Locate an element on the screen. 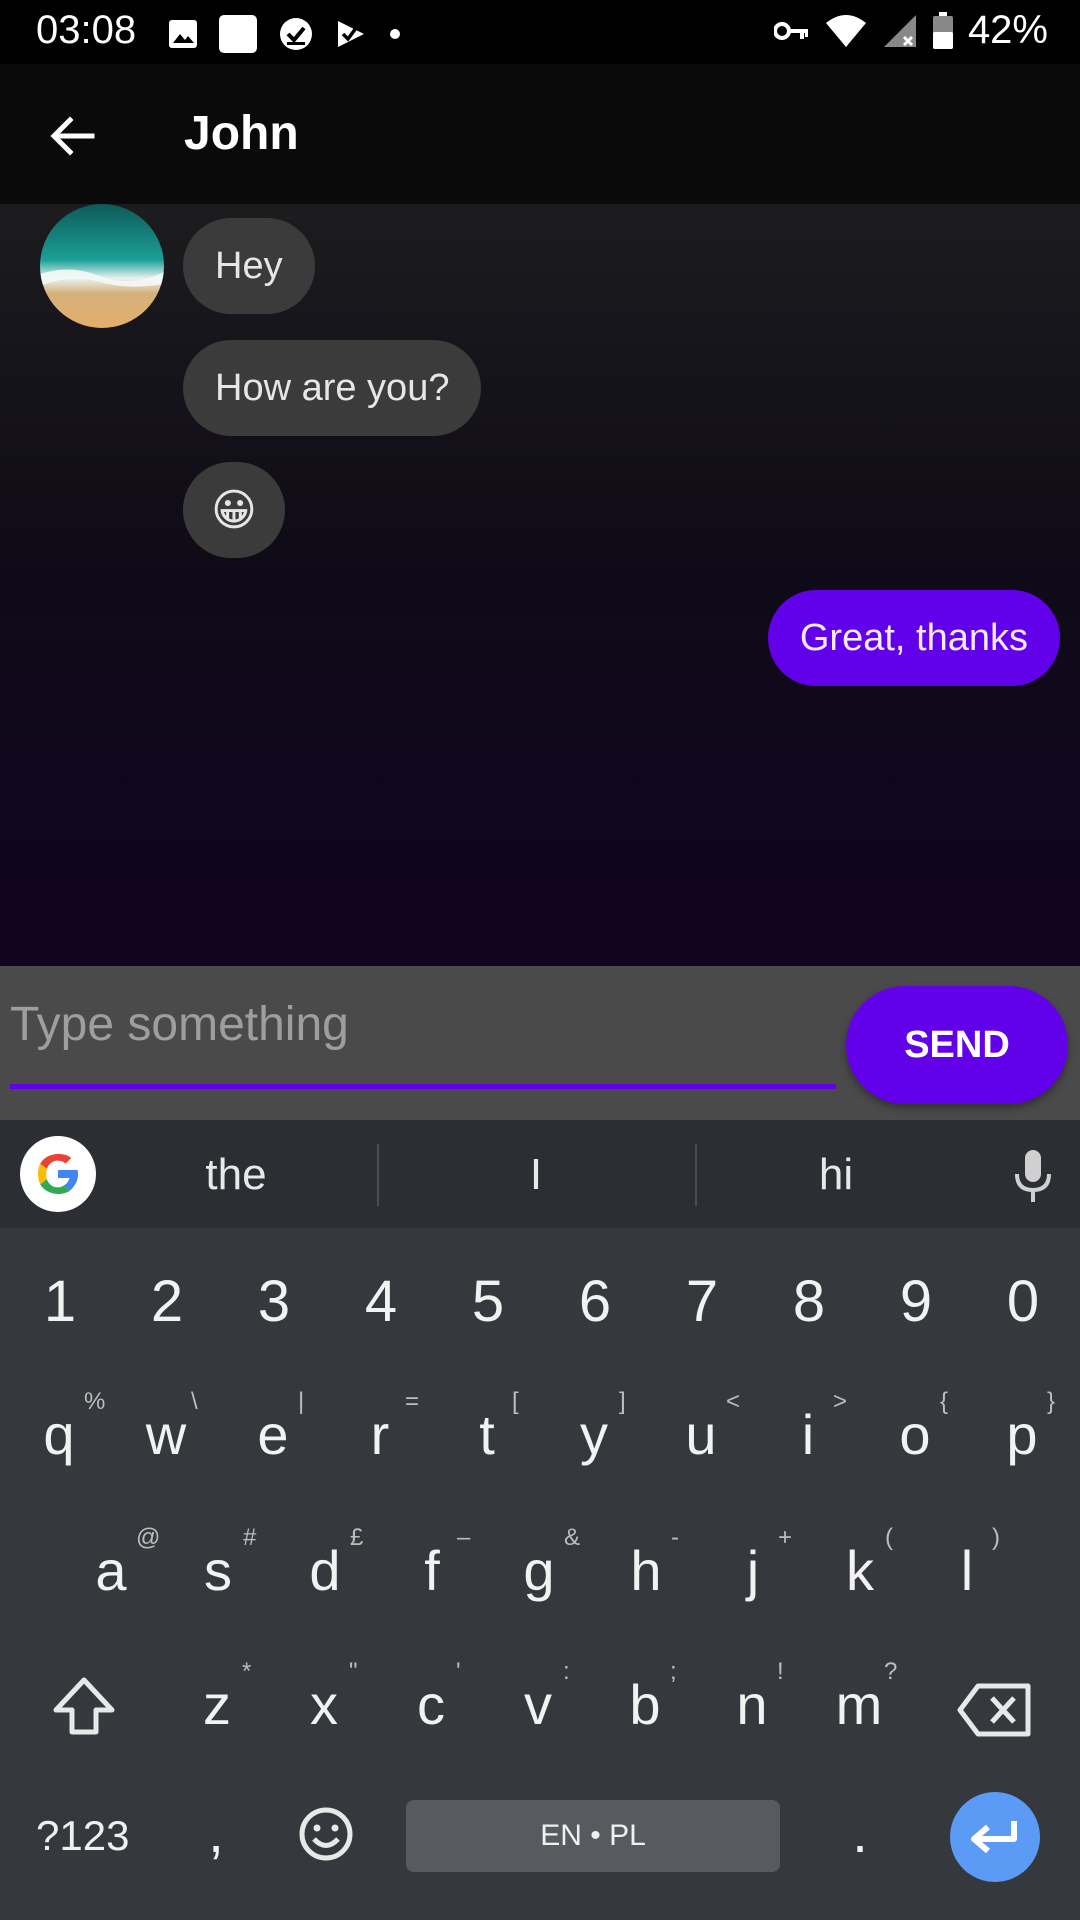 The height and width of the screenshot is (1920, 1080). key-hint: | is located at coordinates (301, 1401).